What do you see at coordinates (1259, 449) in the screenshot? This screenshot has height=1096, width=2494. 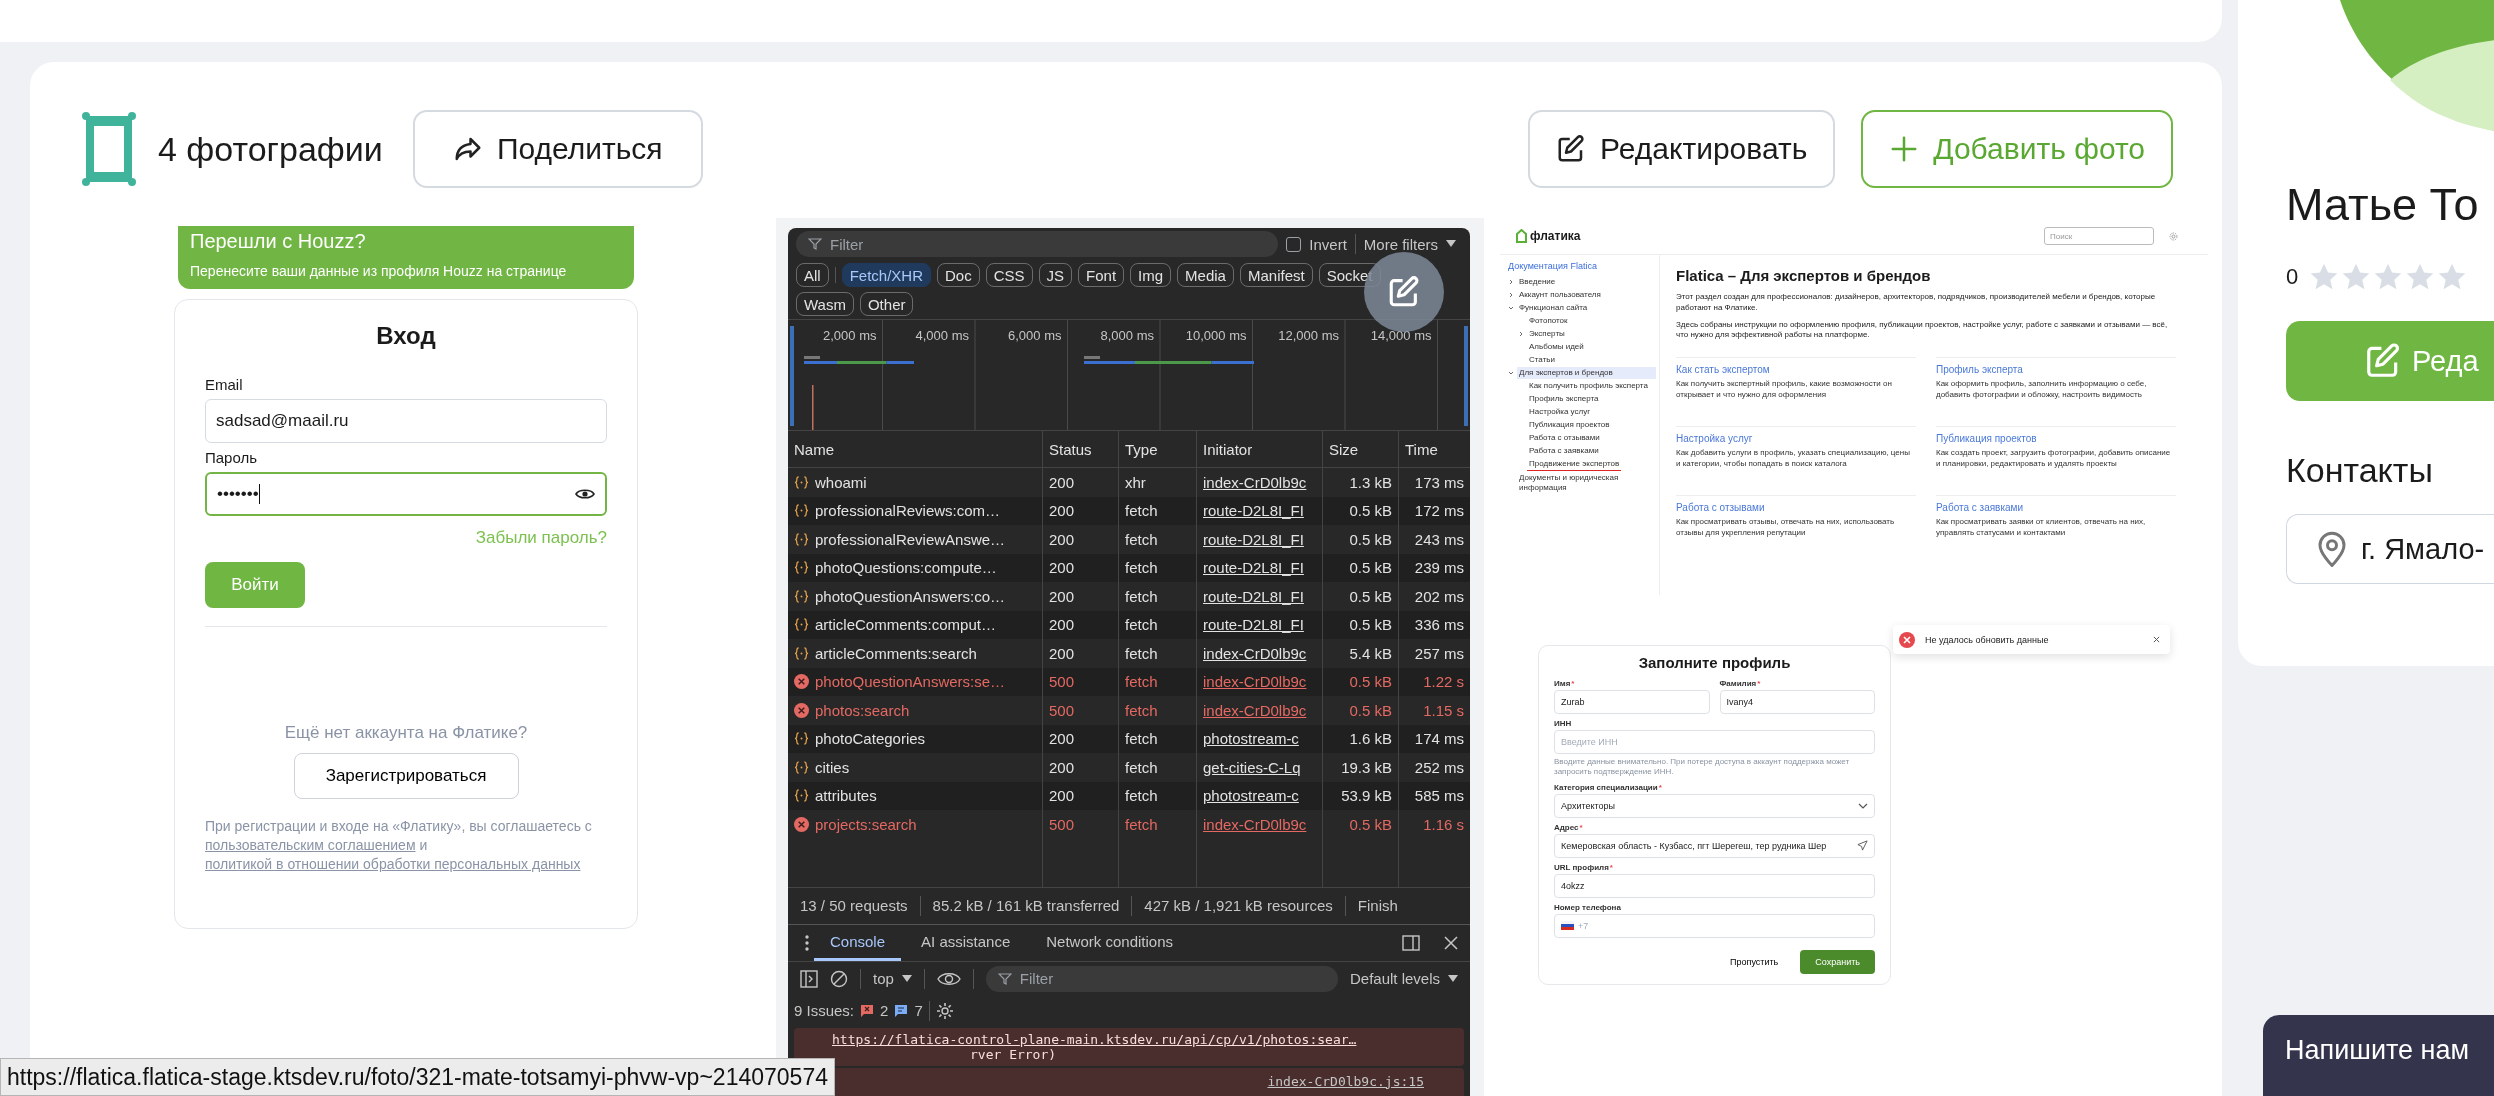 I see `column-header: Initiator` at bounding box center [1259, 449].